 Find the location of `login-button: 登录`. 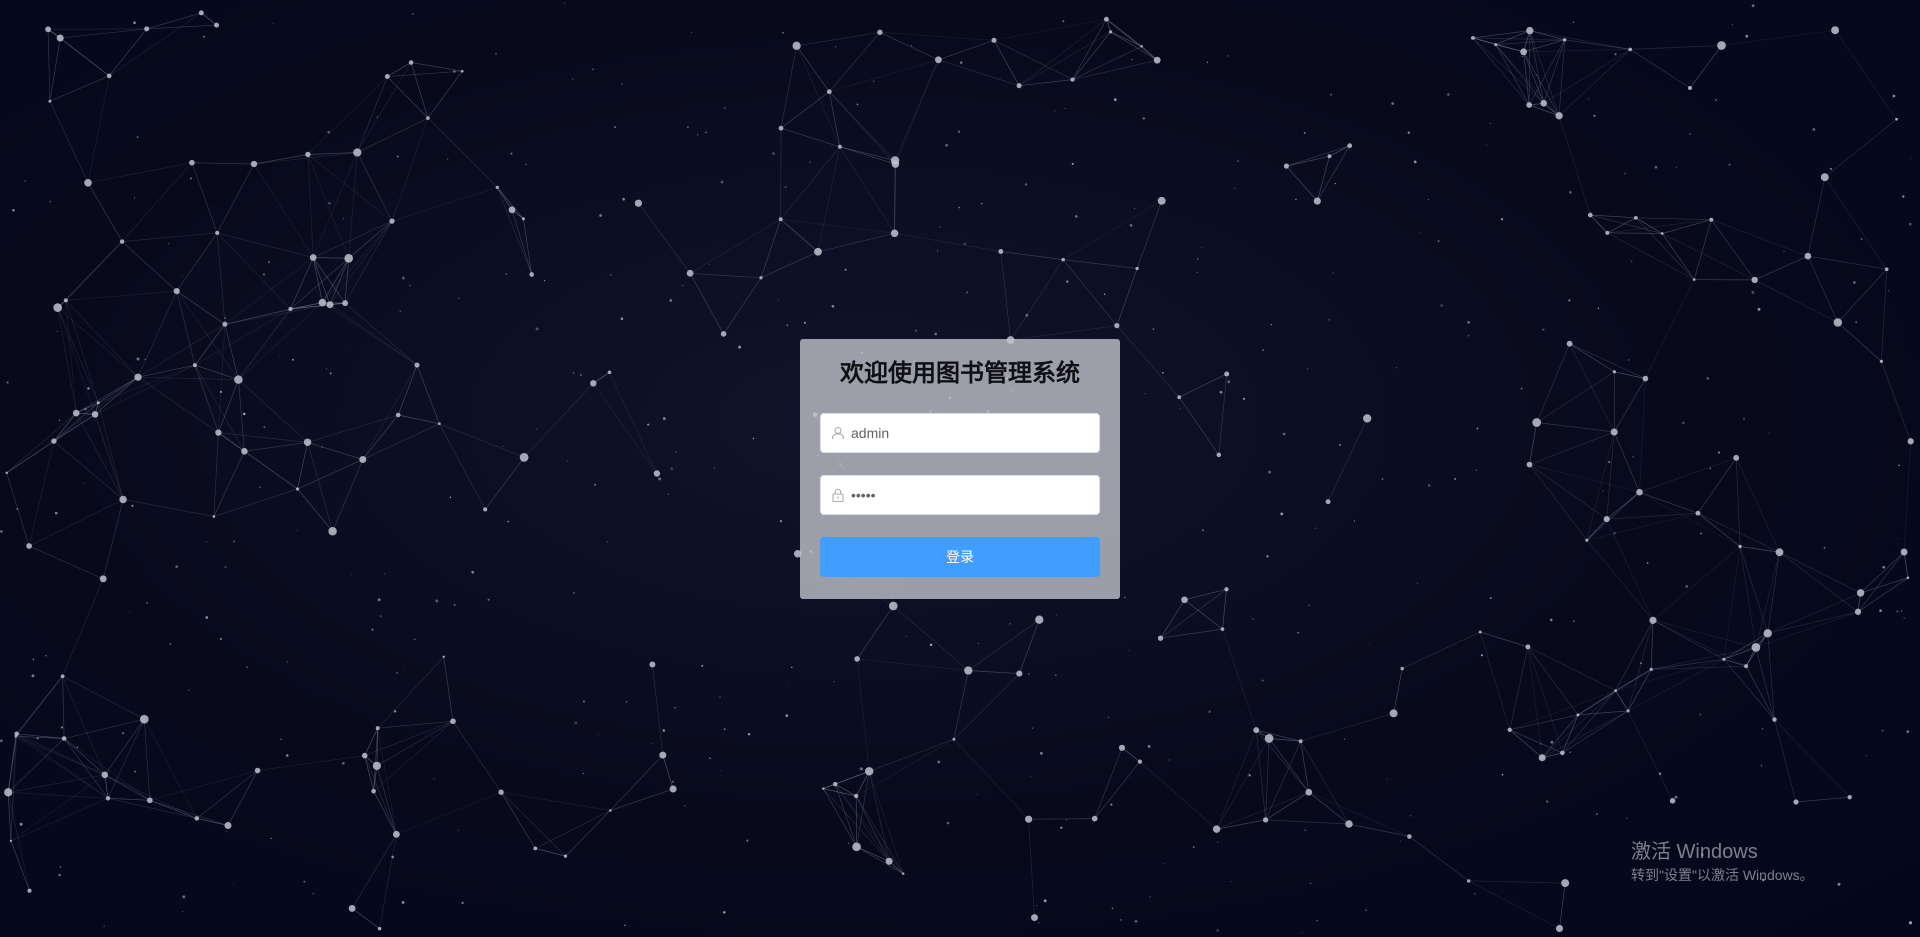

login-button: 登录 is located at coordinates (960, 557).